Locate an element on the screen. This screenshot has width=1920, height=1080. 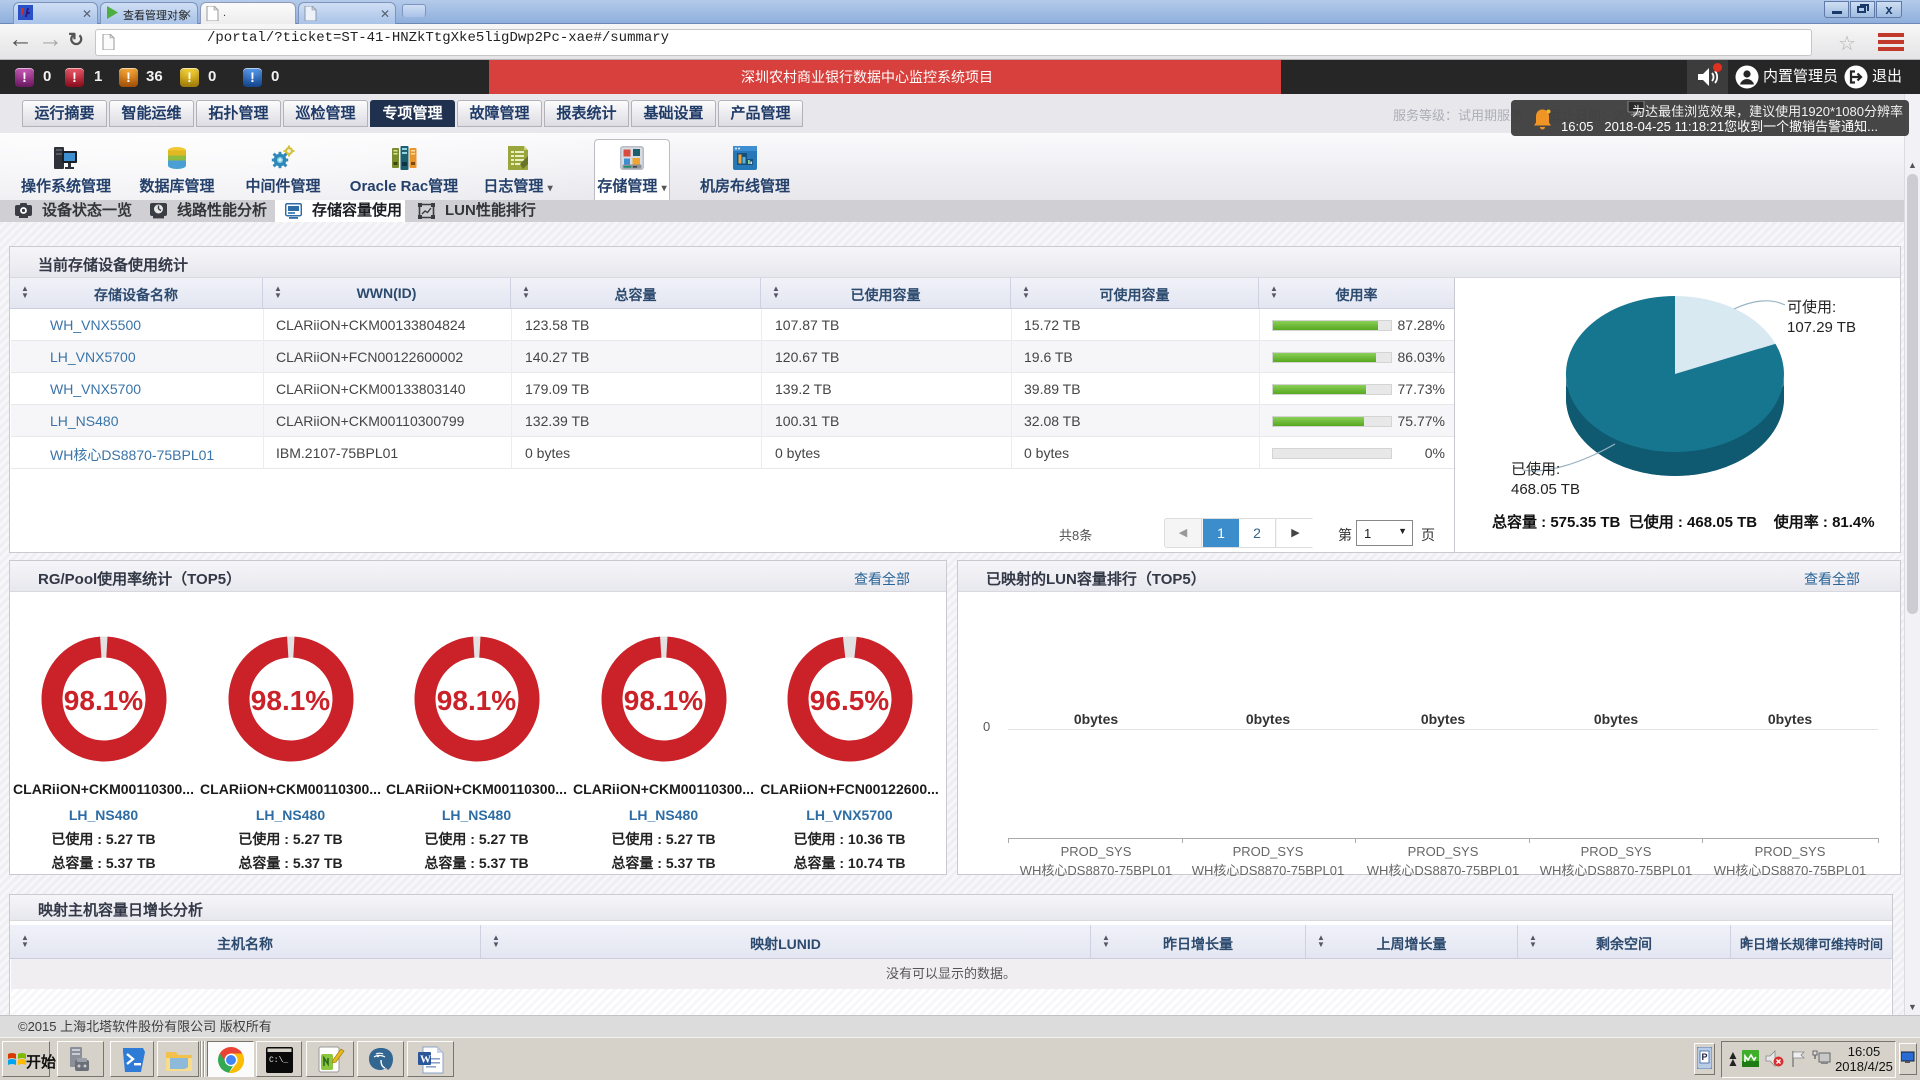
svg-text: 可使用: is located at coordinates (1811, 307).